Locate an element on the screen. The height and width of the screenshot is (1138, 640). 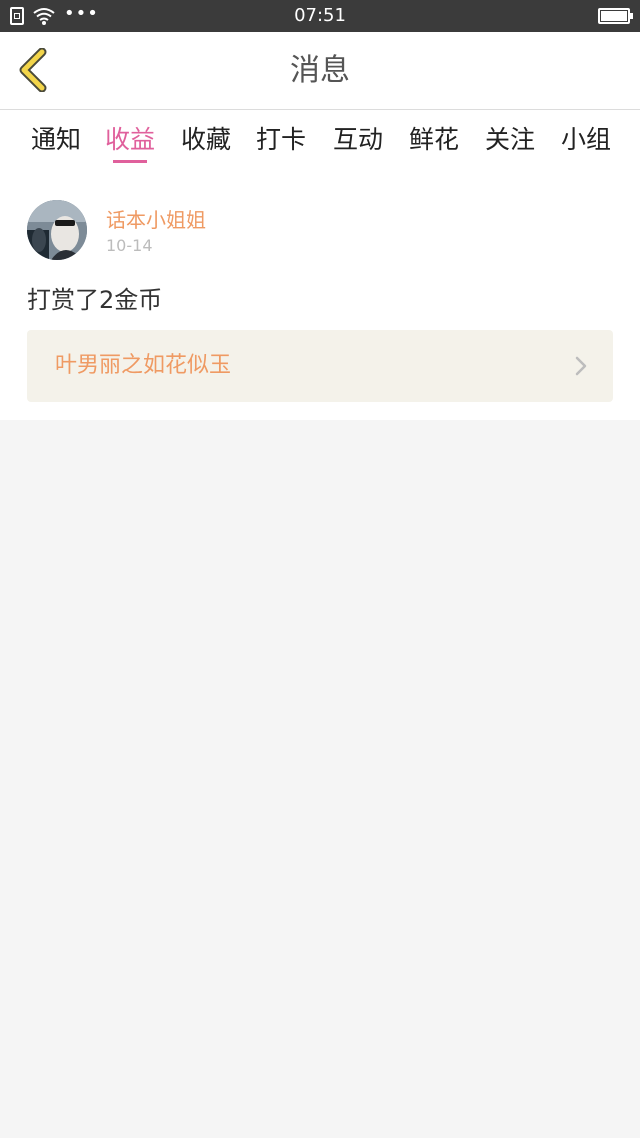
notification-date: 10-14 is located at coordinates (129, 245).